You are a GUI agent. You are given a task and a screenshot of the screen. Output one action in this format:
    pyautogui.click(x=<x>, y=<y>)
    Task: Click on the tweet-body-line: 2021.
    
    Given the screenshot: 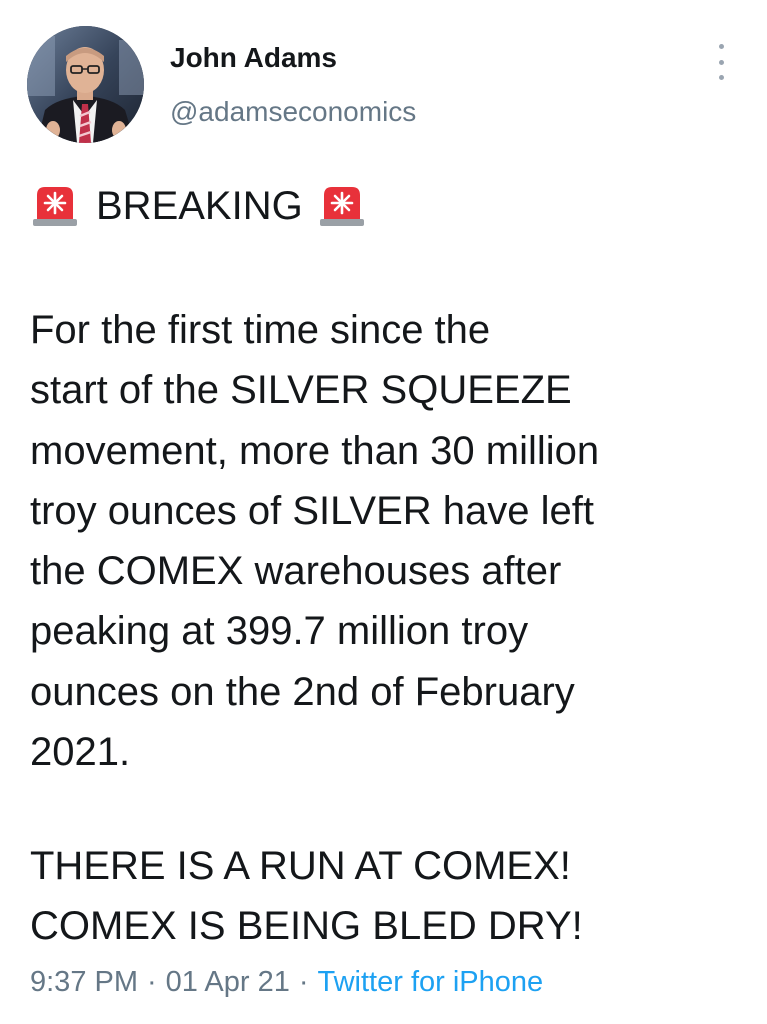 What is the action you would take?
    pyautogui.click(x=80, y=752)
    